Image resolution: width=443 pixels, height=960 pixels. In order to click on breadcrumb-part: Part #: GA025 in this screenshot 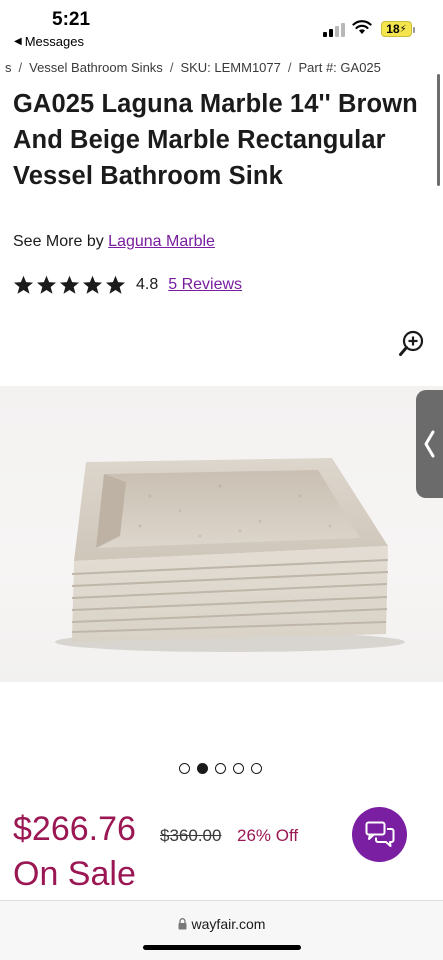, I will do `click(339, 67)`.